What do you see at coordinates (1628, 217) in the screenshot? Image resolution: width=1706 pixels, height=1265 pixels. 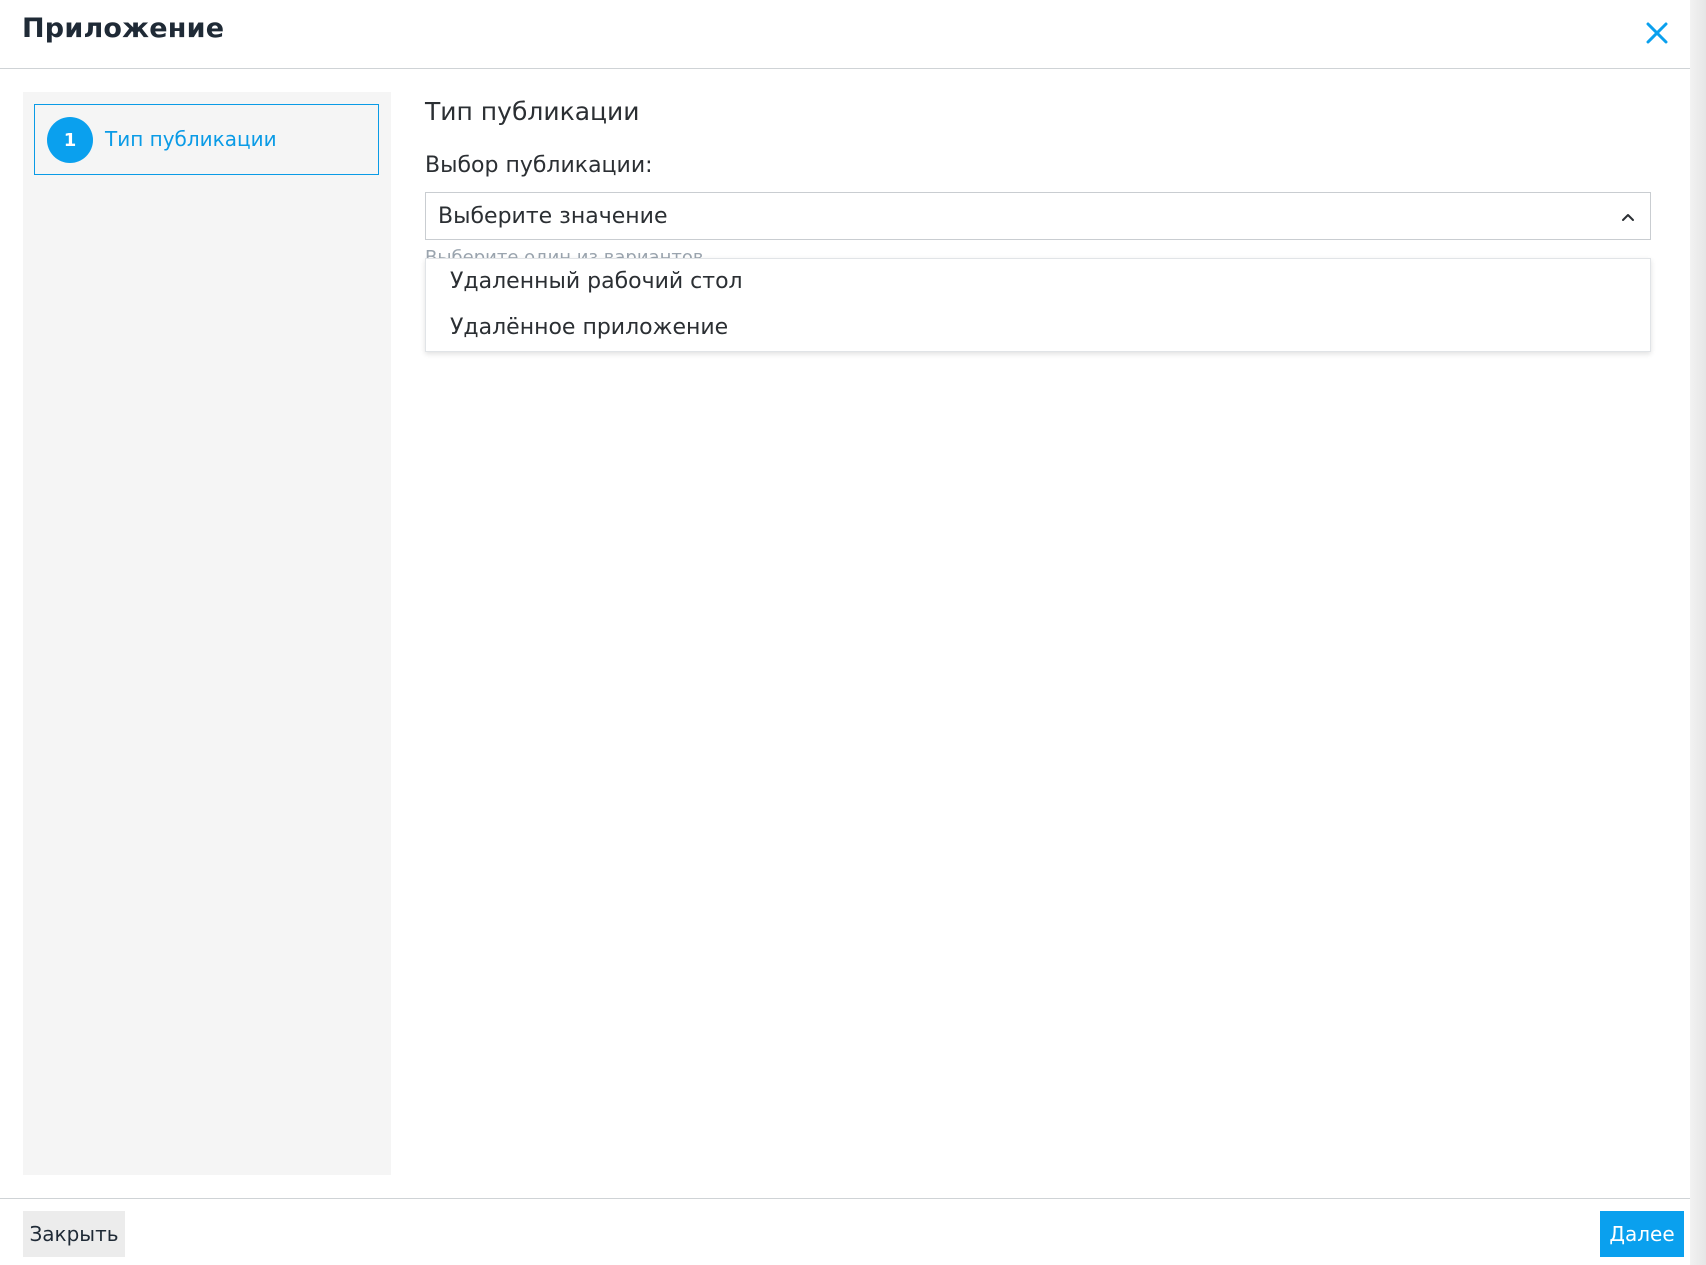 I see `chevron-up-icon` at bounding box center [1628, 217].